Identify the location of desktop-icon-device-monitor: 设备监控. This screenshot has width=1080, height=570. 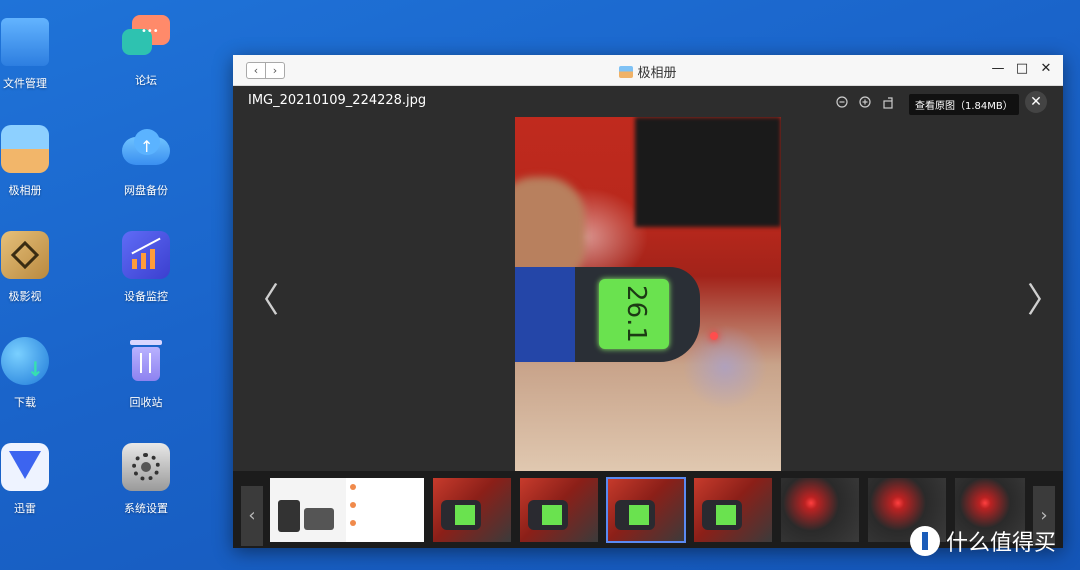
(146, 267).